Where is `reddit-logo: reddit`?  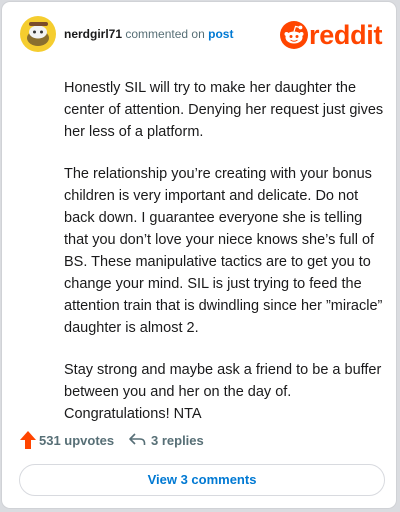 reddit-logo: reddit is located at coordinates (333, 35).